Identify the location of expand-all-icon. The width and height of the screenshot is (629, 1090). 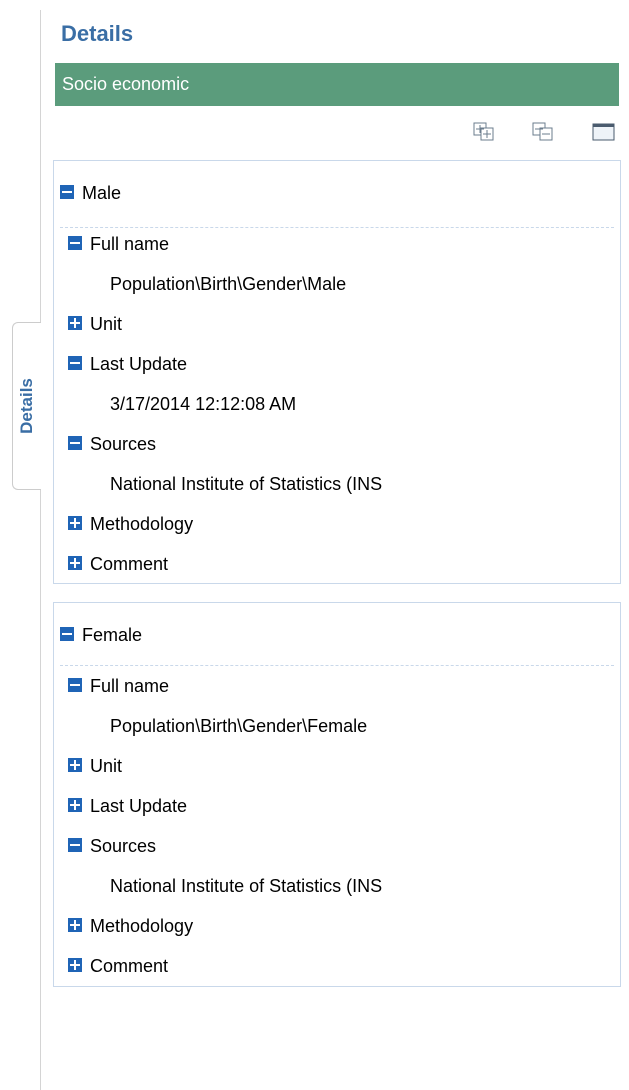
(483, 131).